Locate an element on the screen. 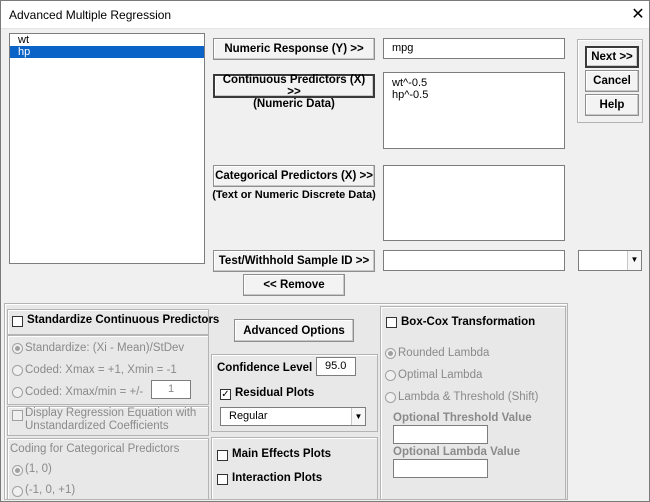 Image resolution: width=650 pixels, height=502 pixels. rounded-lambda-radio is located at coordinates (390, 353).